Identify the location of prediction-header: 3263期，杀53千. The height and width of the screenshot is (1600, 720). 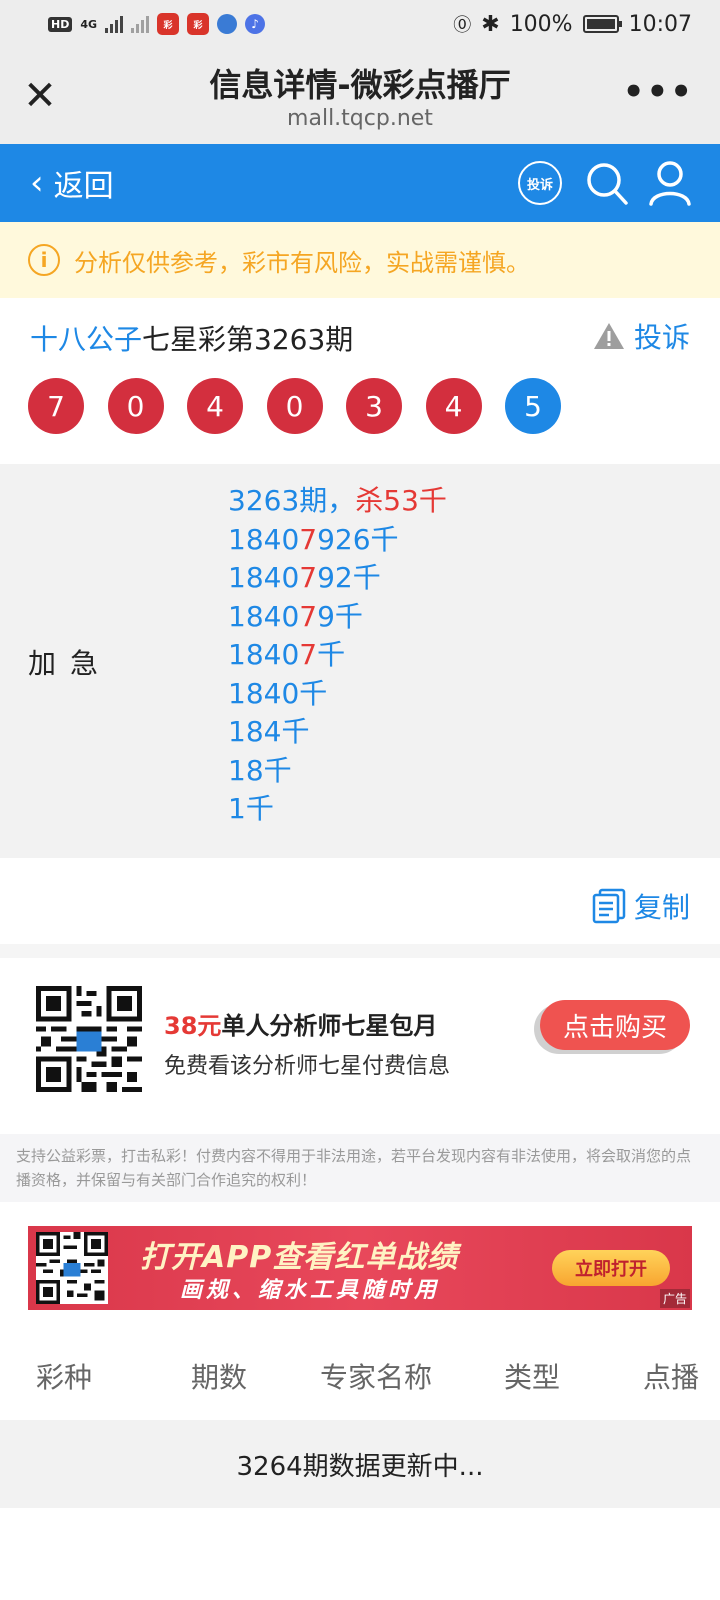
(337, 501).